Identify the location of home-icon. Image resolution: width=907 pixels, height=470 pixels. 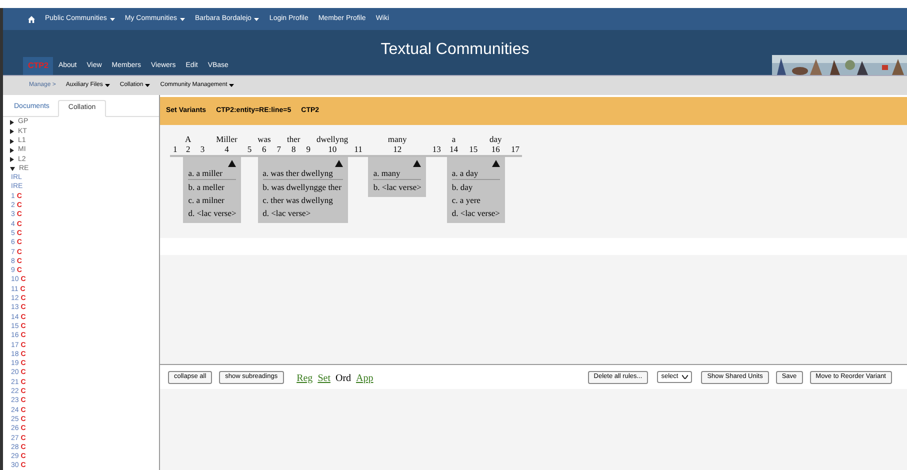
(31, 19).